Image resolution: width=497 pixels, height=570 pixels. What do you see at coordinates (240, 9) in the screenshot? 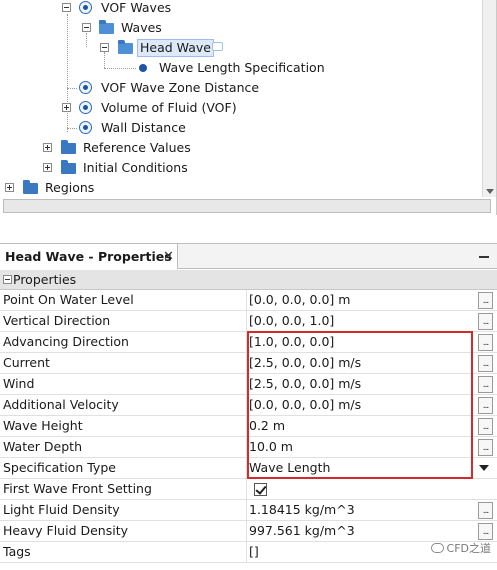
I see `tree-item-vof-waves: VOF Waves` at bounding box center [240, 9].